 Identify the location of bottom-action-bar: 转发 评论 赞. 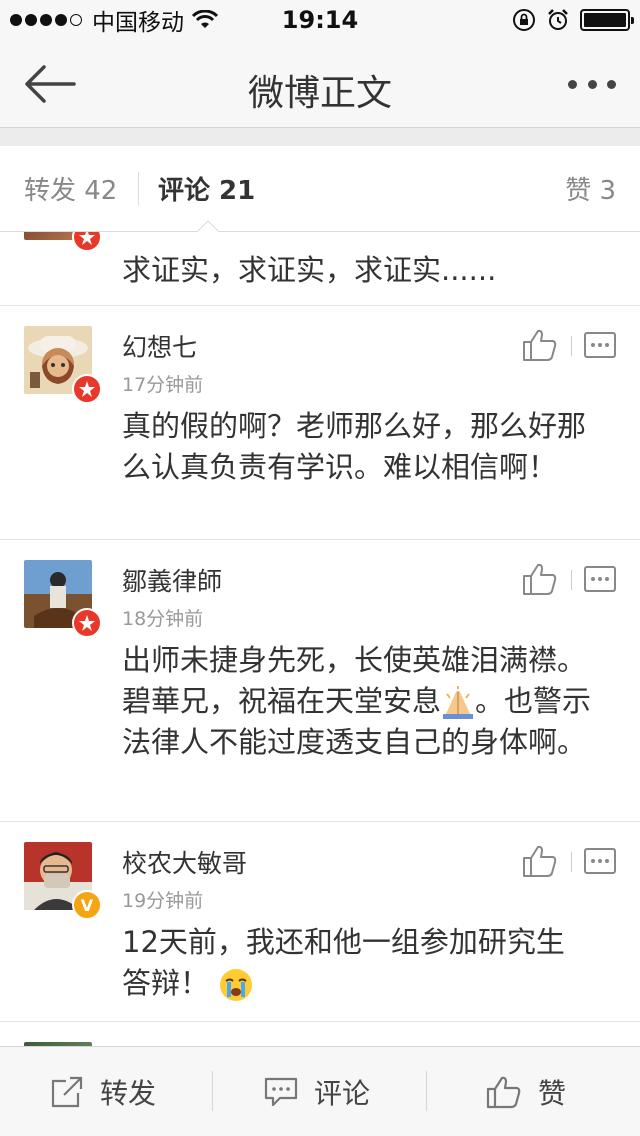
(320, 1091).